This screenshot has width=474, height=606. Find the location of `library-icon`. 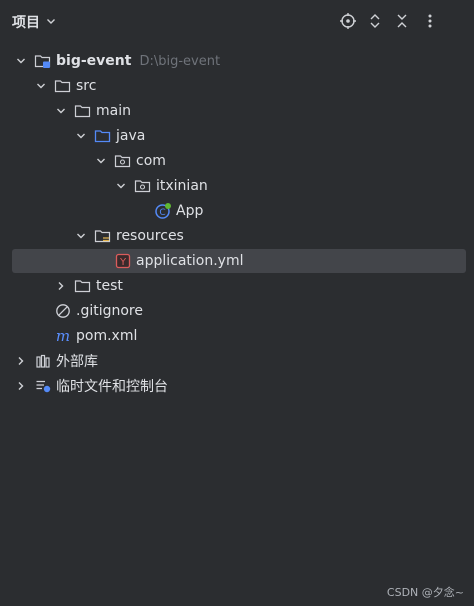

library-icon is located at coordinates (43, 361).